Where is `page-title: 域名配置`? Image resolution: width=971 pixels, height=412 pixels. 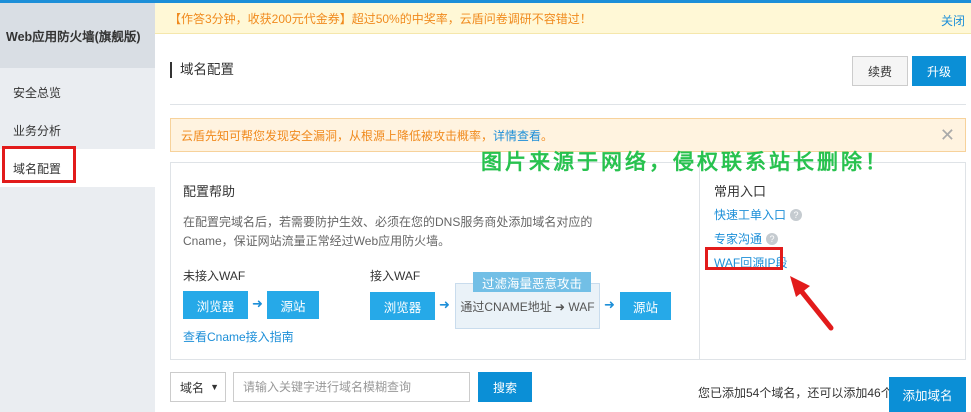 page-title: 域名配置 is located at coordinates (202, 70).